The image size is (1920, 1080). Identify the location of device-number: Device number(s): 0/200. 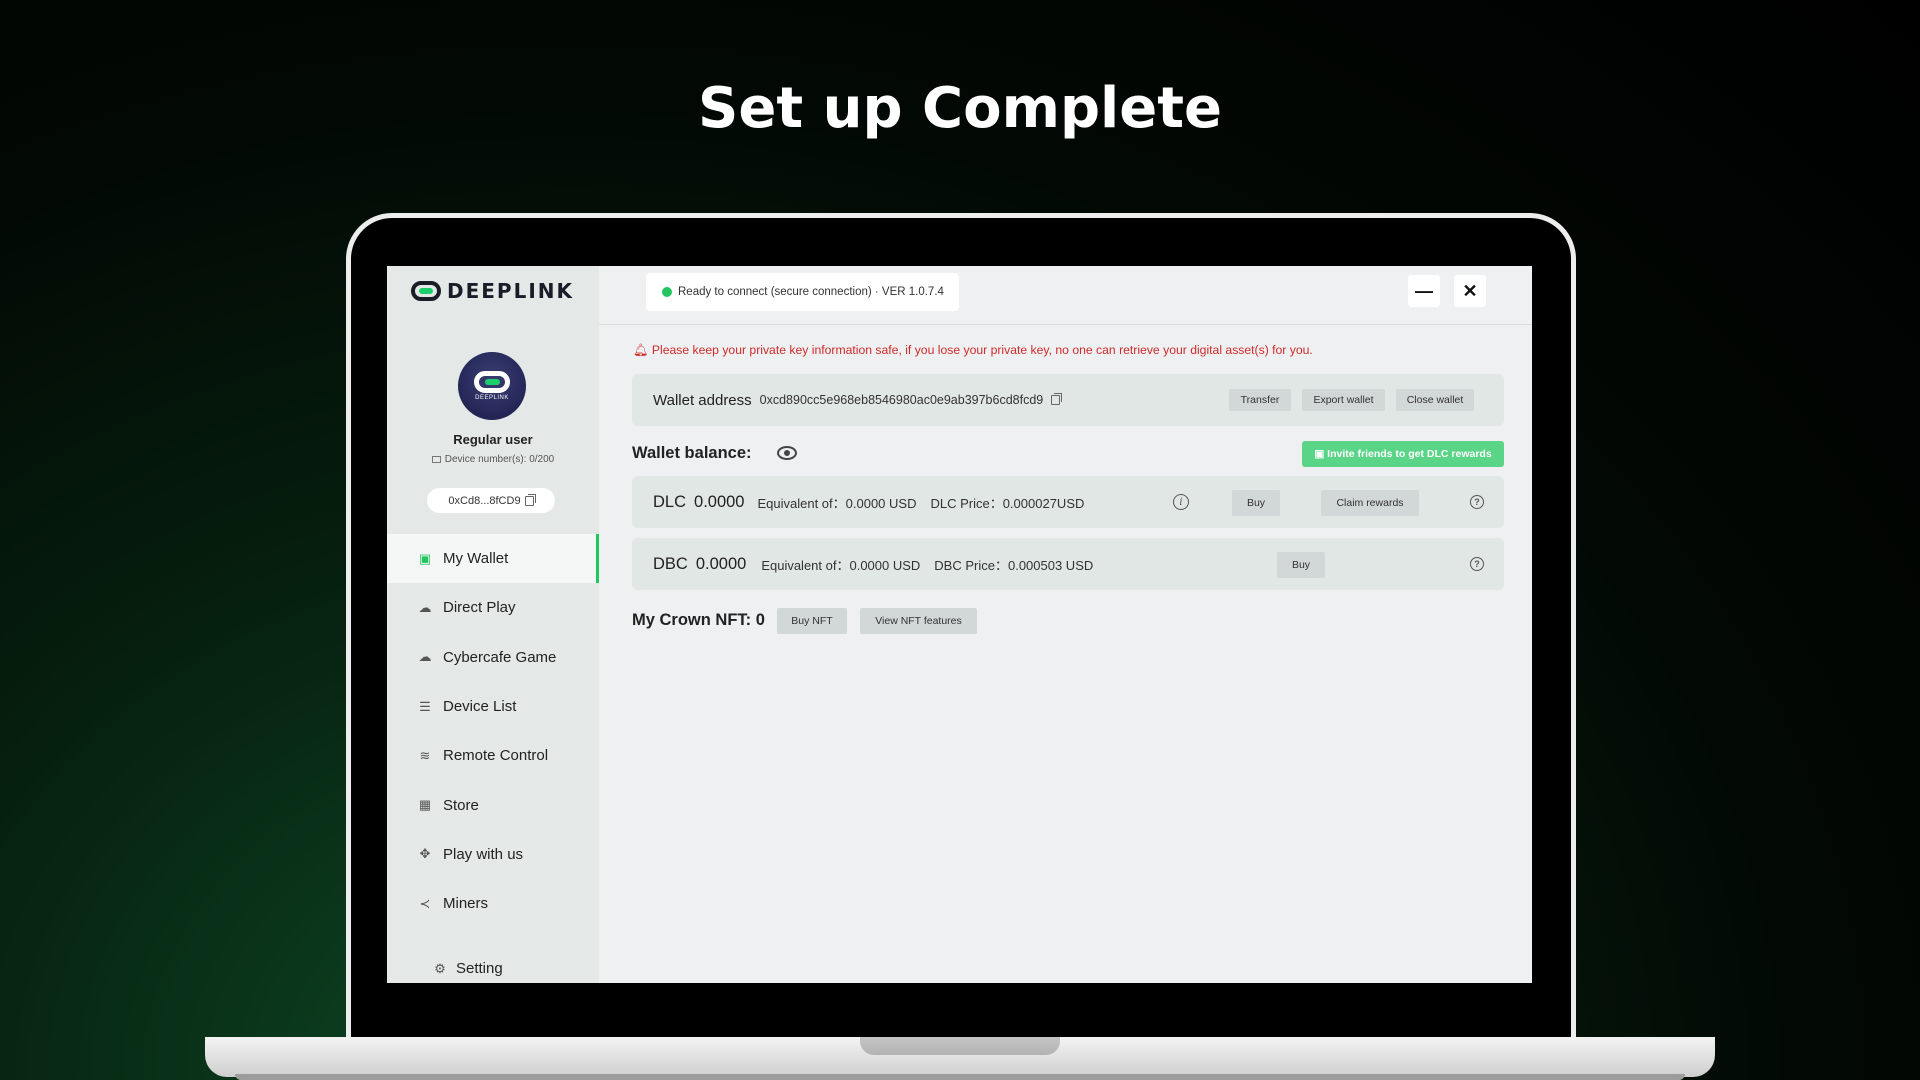
(493, 459).